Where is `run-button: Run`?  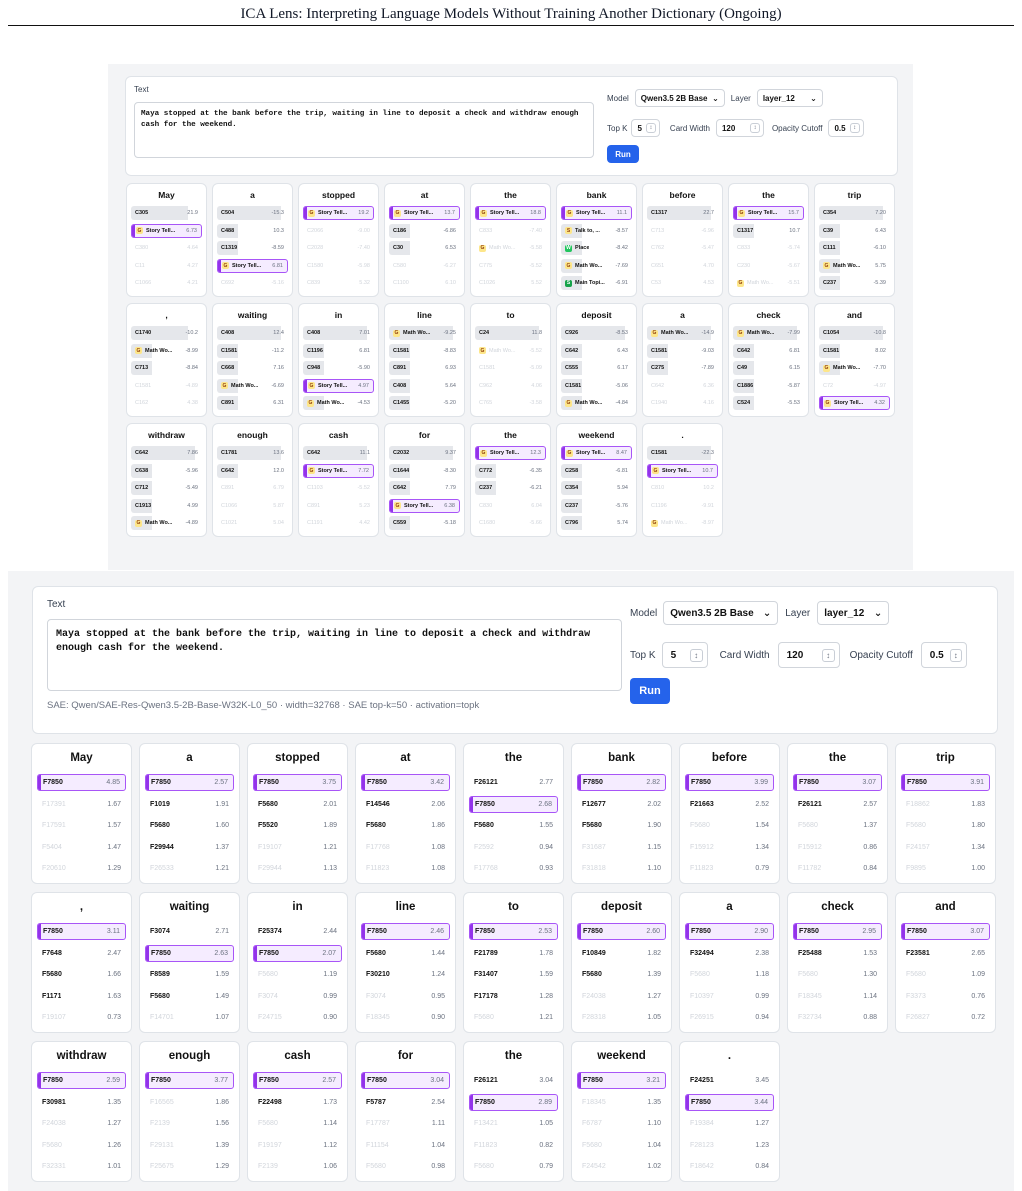
run-button: Run is located at coordinates (650, 691).